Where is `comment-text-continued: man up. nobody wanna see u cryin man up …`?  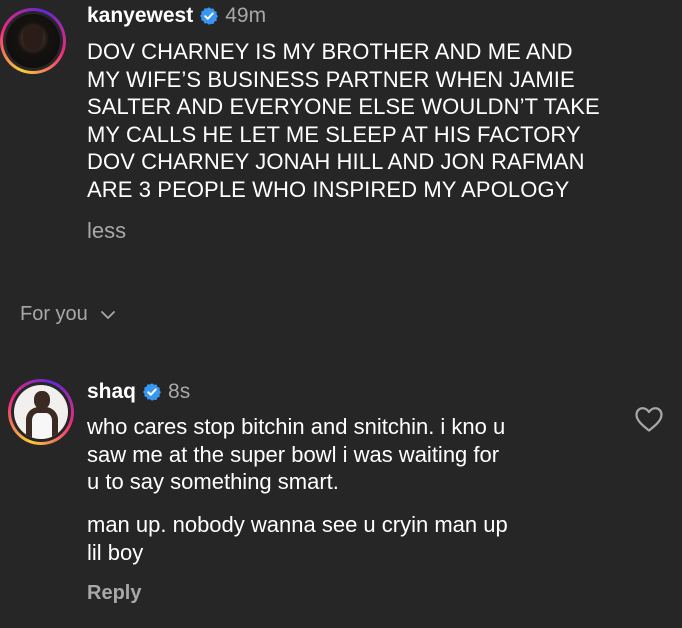 comment-text-continued: man up. nobody wanna see u cryin man up … is located at coordinates (352, 538).